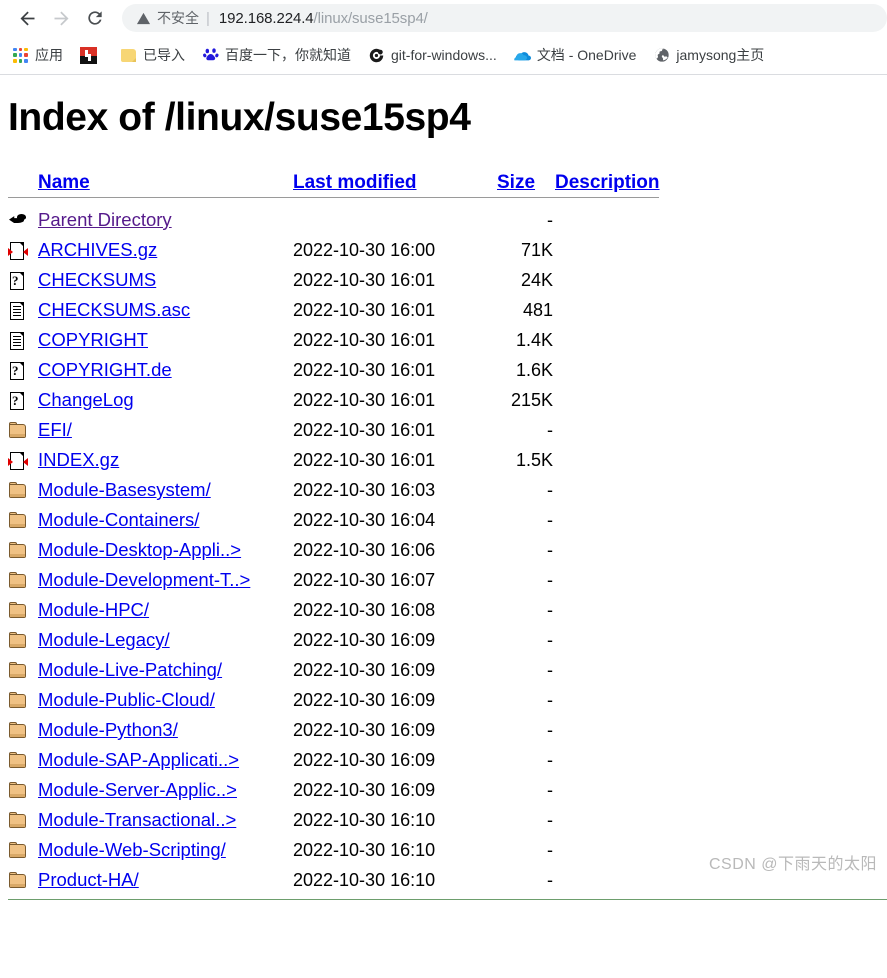  What do you see at coordinates (93, 339) in the screenshot?
I see `file-link: COPYRIGHT` at bounding box center [93, 339].